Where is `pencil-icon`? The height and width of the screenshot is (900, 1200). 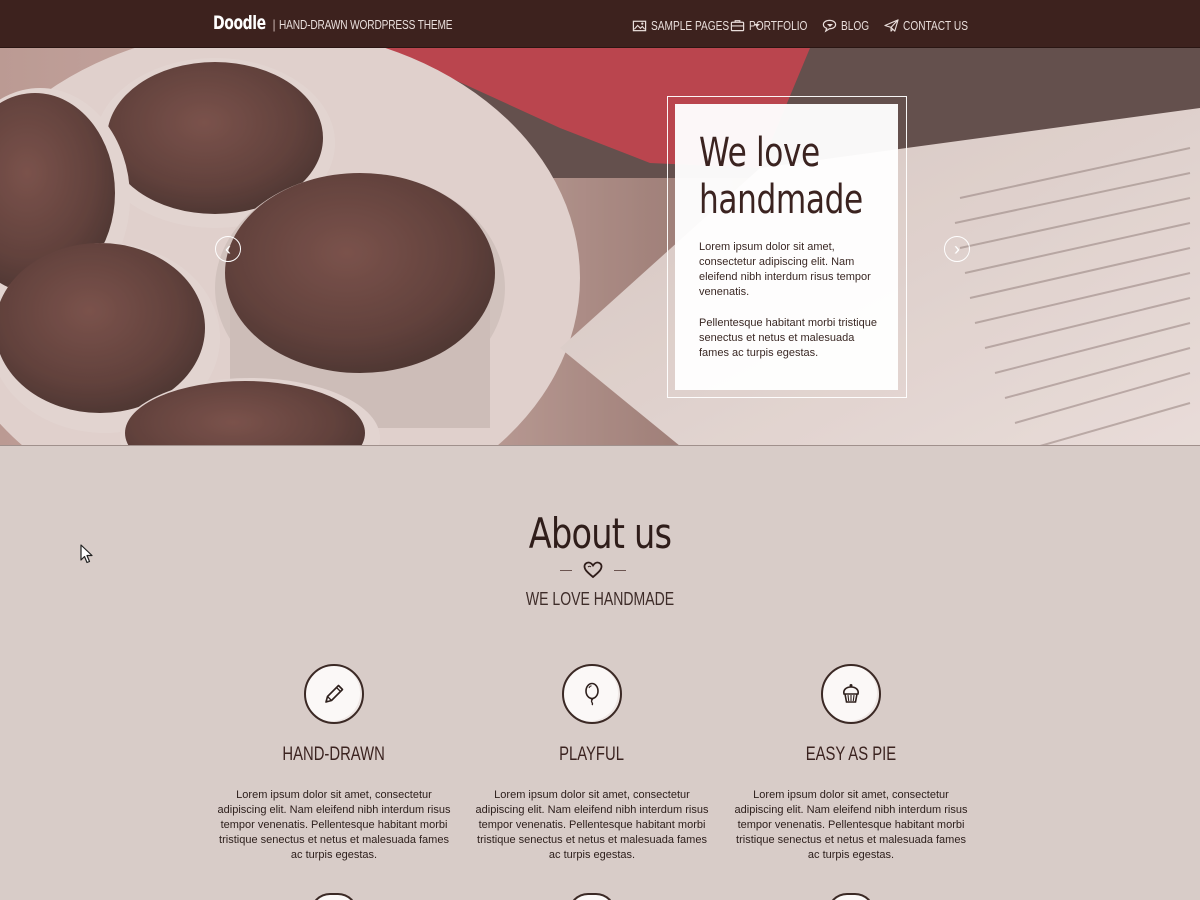
pencil-icon is located at coordinates (334, 693).